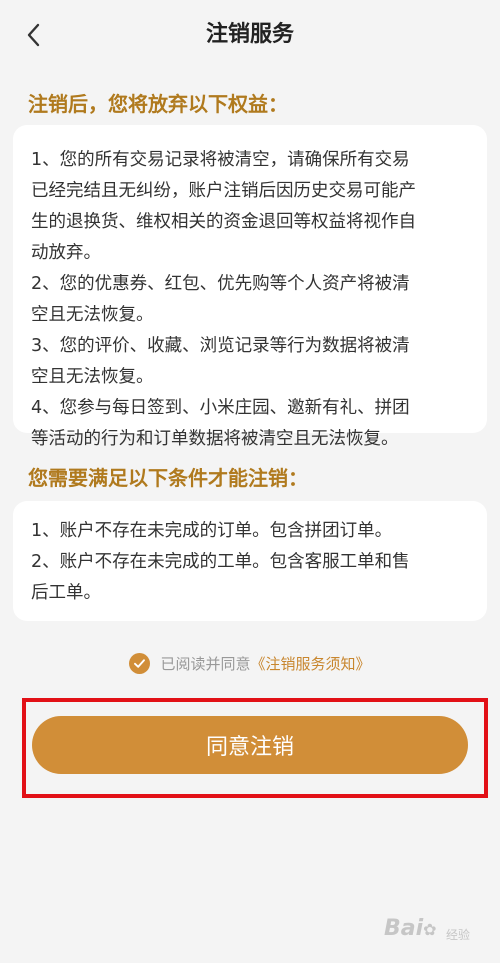  Describe the element at coordinates (223, 222) in the screenshot. I see `rights-line: 生的退换货、维权相关的资金退回等权益将视作自` at that location.